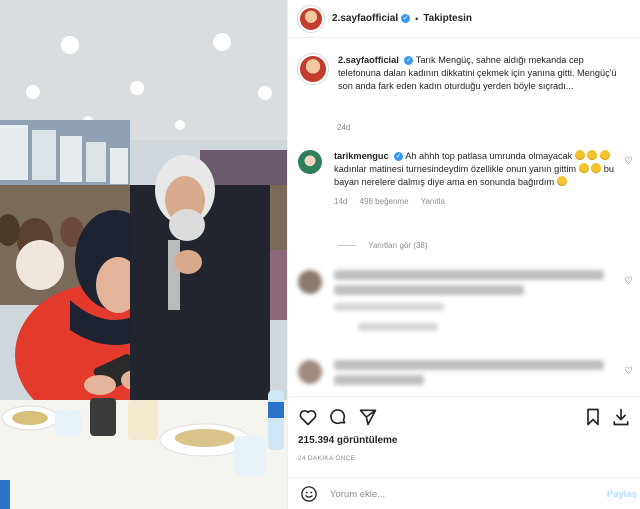 This screenshot has height=509, width=640. I want to click on bookmark-icon, so click(593, 417).